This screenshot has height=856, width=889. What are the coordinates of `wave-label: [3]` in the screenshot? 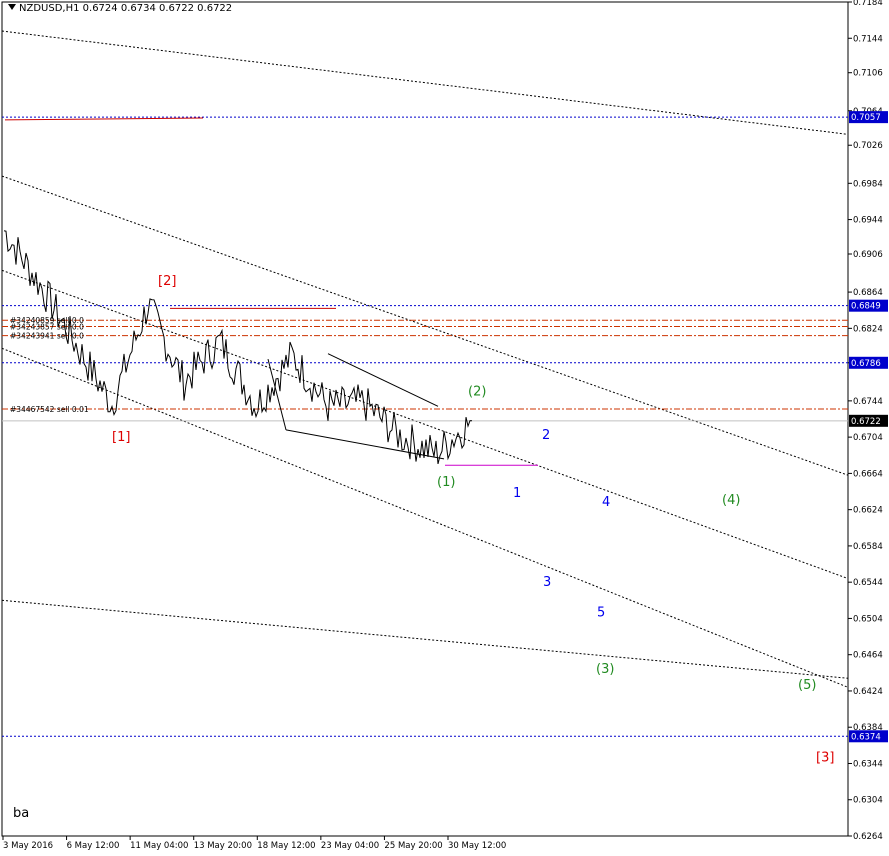 It's located at (825, 758).